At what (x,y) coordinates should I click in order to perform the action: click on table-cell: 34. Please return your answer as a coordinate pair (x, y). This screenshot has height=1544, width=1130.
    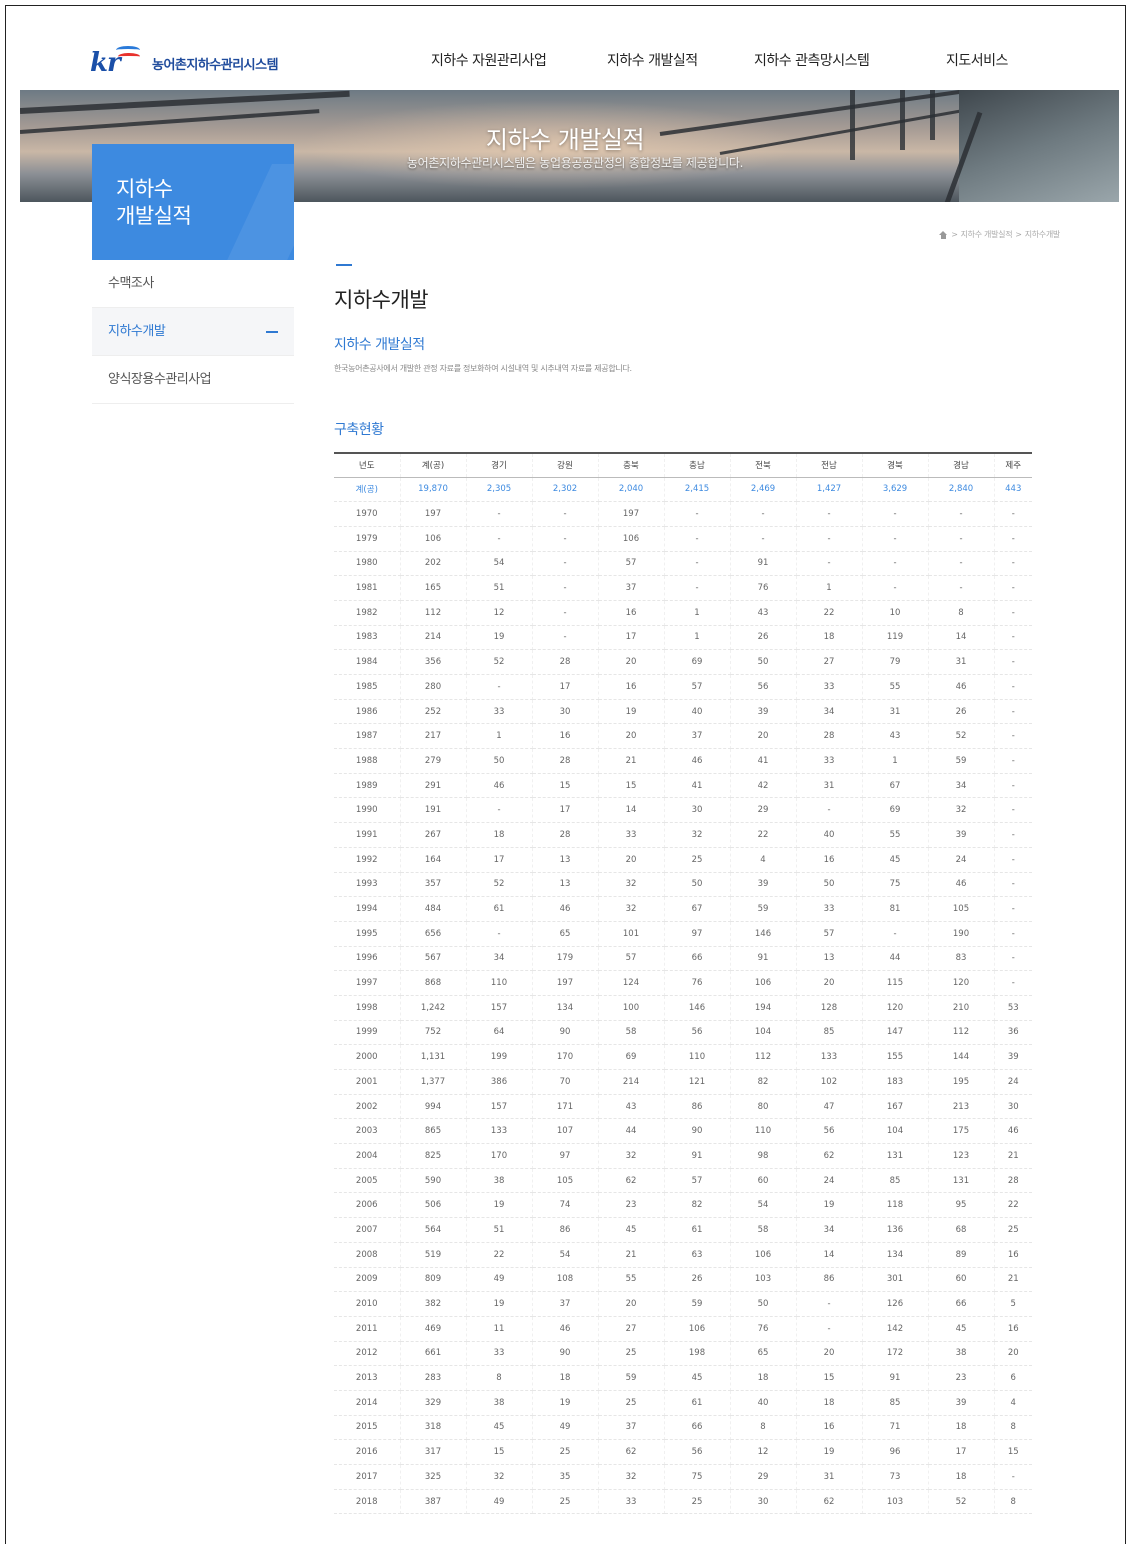
    Looking at the image, I should click on (499, 959).